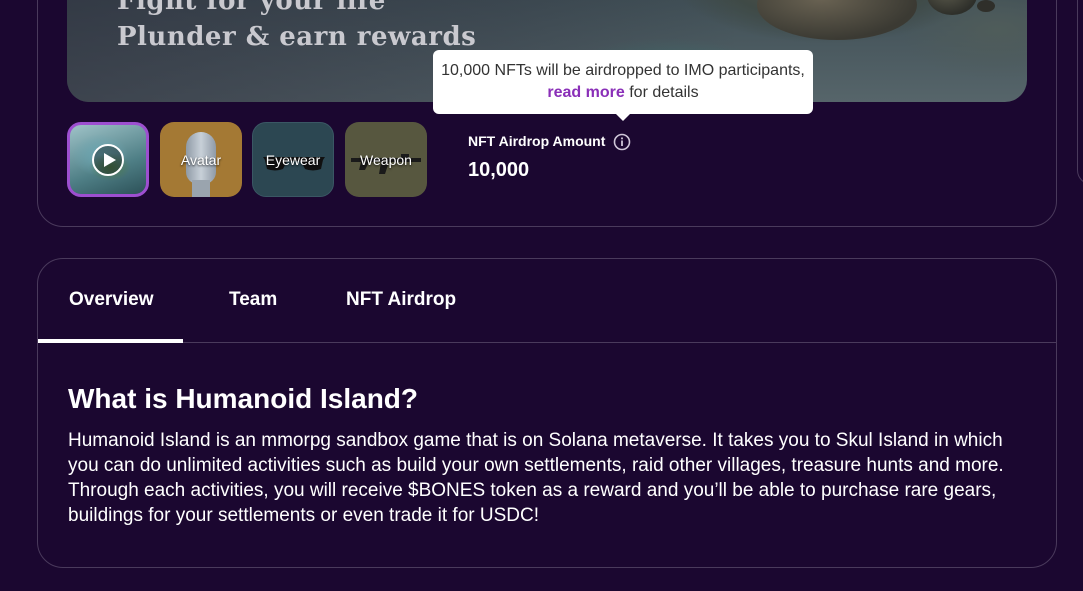  I want to click on thumbnail-label-weapon: Weapon, so click(386, 159).